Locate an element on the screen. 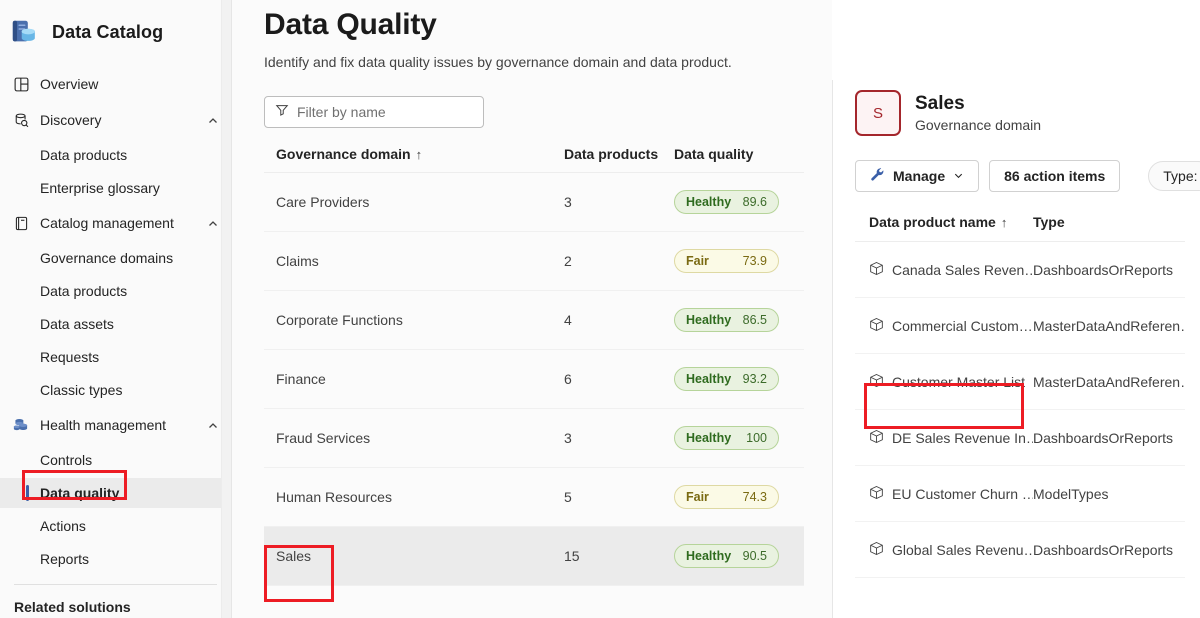 Image resolution: width=1200 pixels, height=618 pixels. list-item: EU Customer Churn … ModelTypes is located at coordinates (1020, 493).